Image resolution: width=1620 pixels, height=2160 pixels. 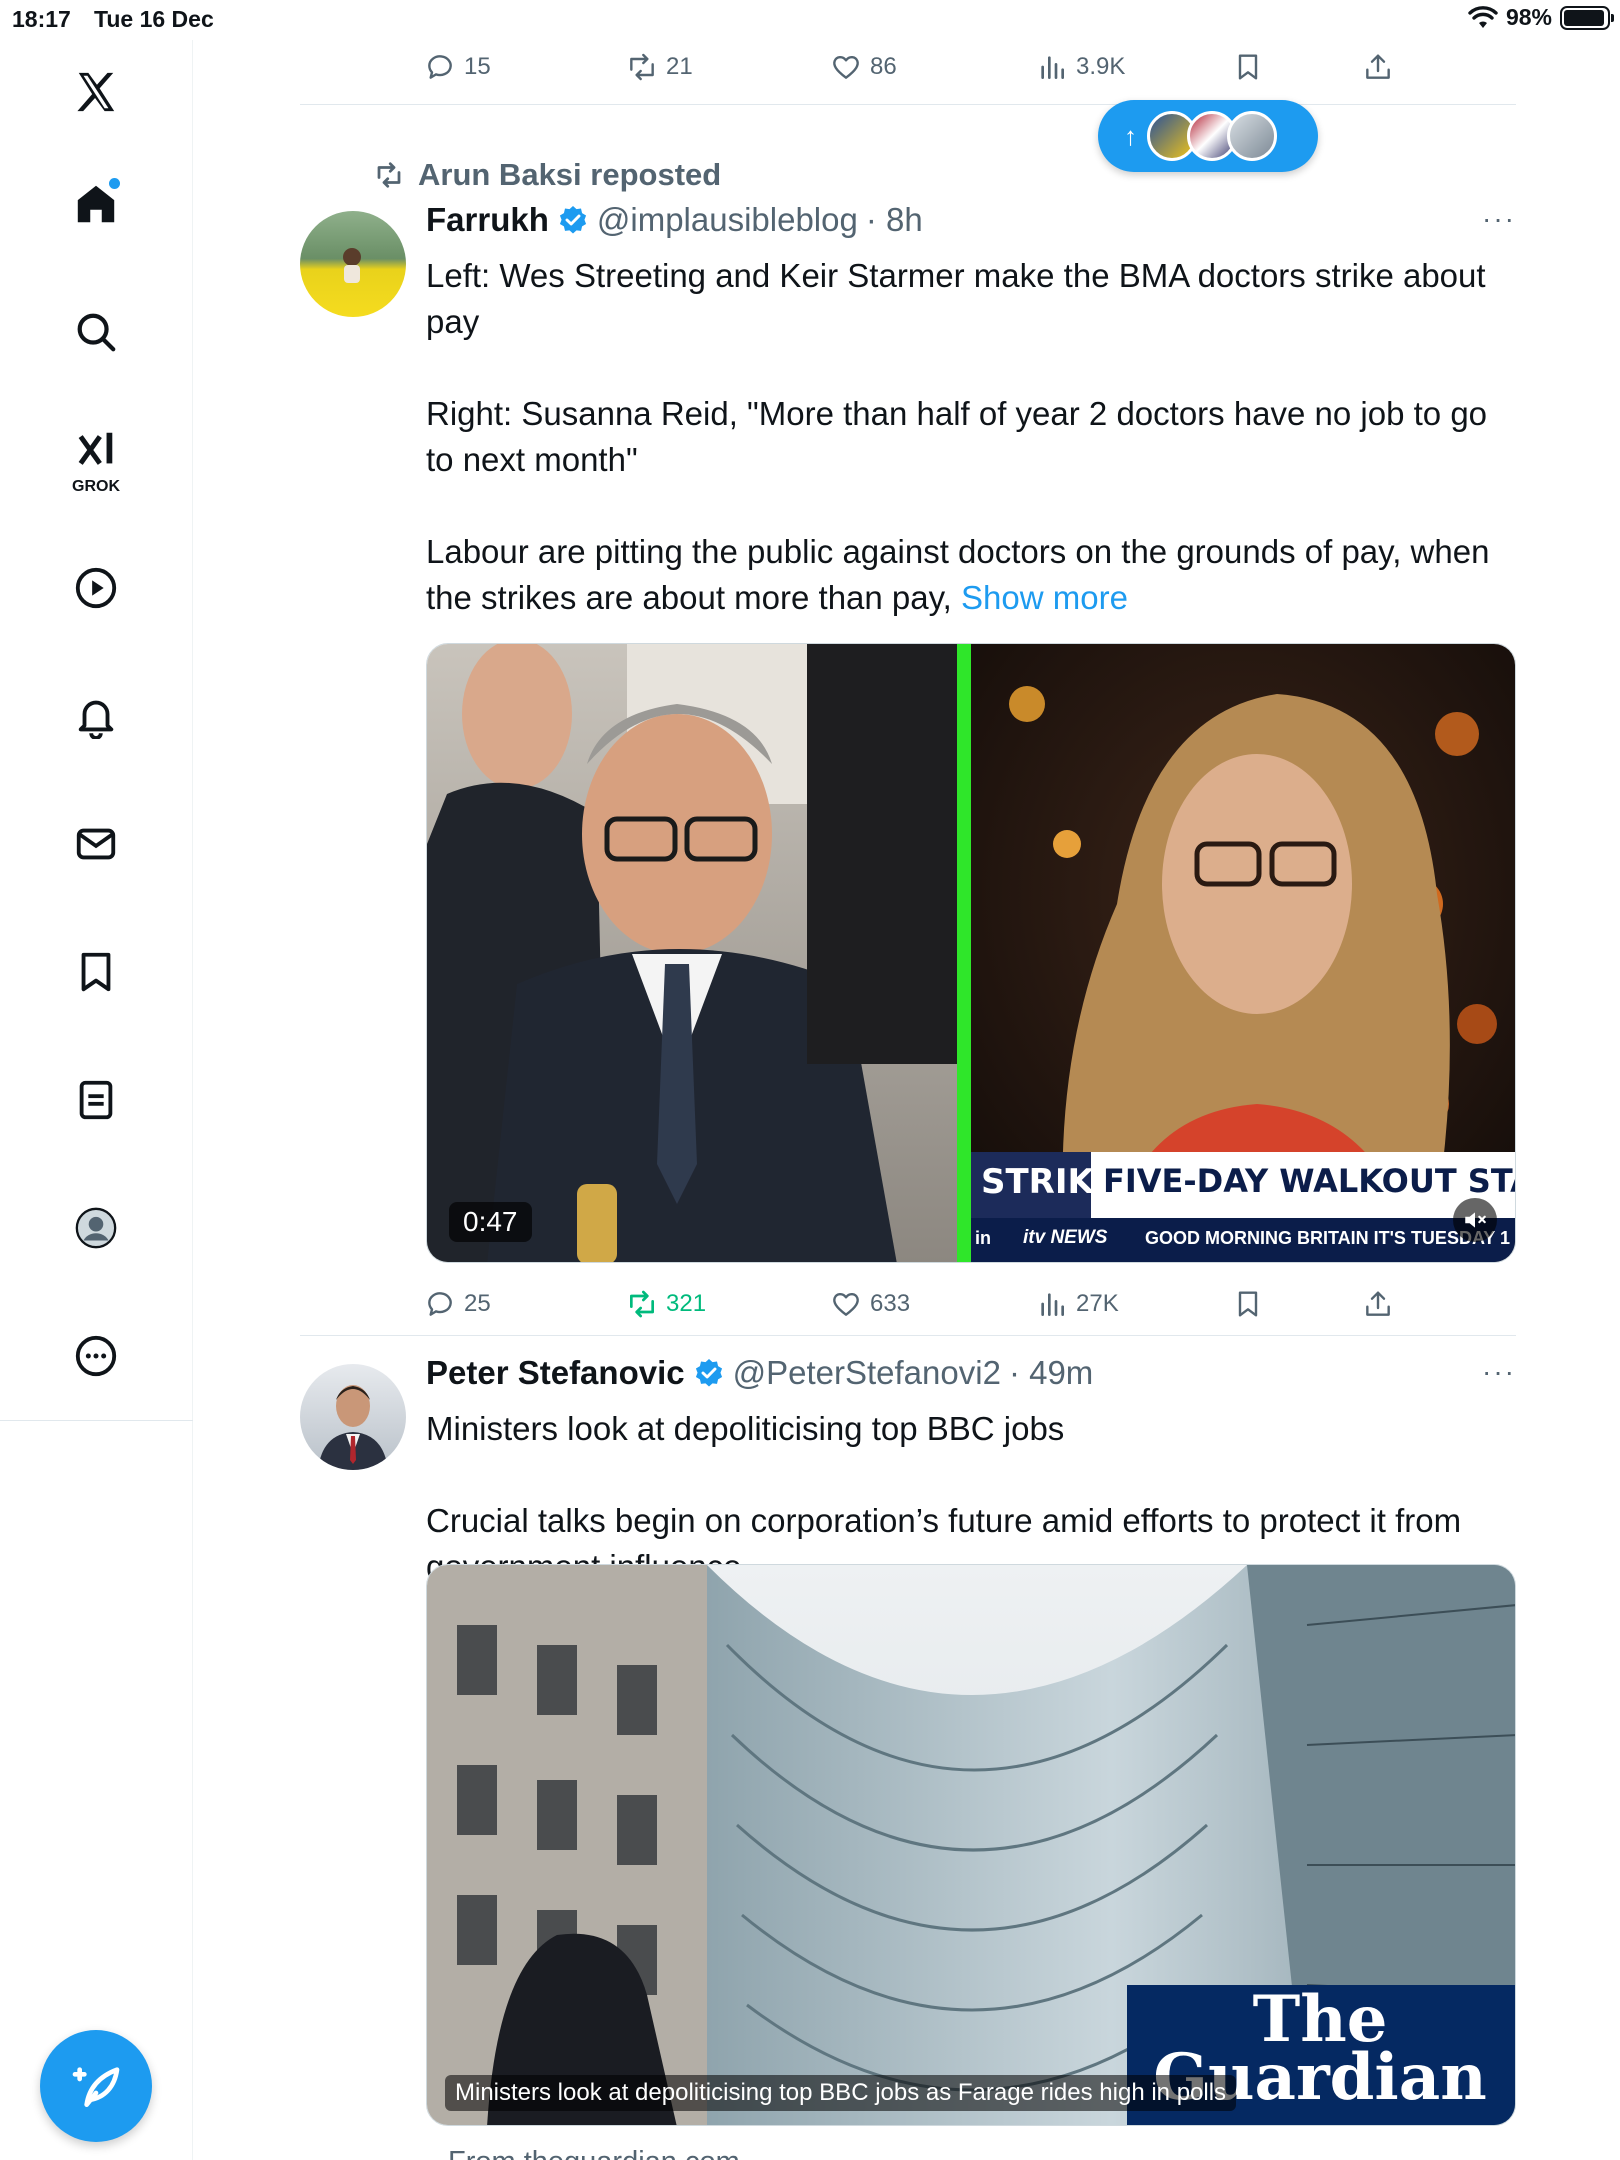 What do you see at coordinates (457, 1304) in the screenshot?
I see `reply-button: 25` at bounding box center [457, 1304].